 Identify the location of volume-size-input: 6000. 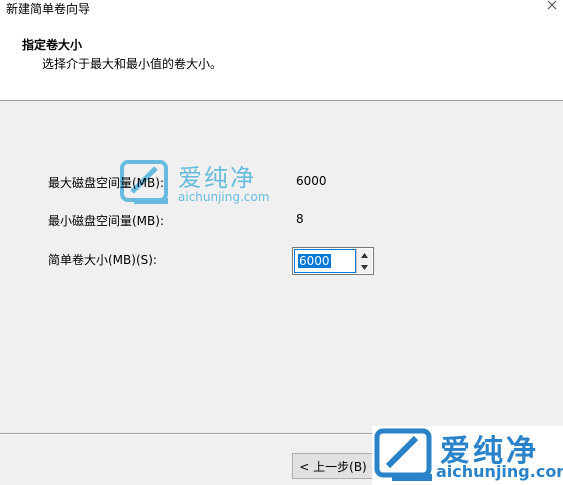
(325, 261).